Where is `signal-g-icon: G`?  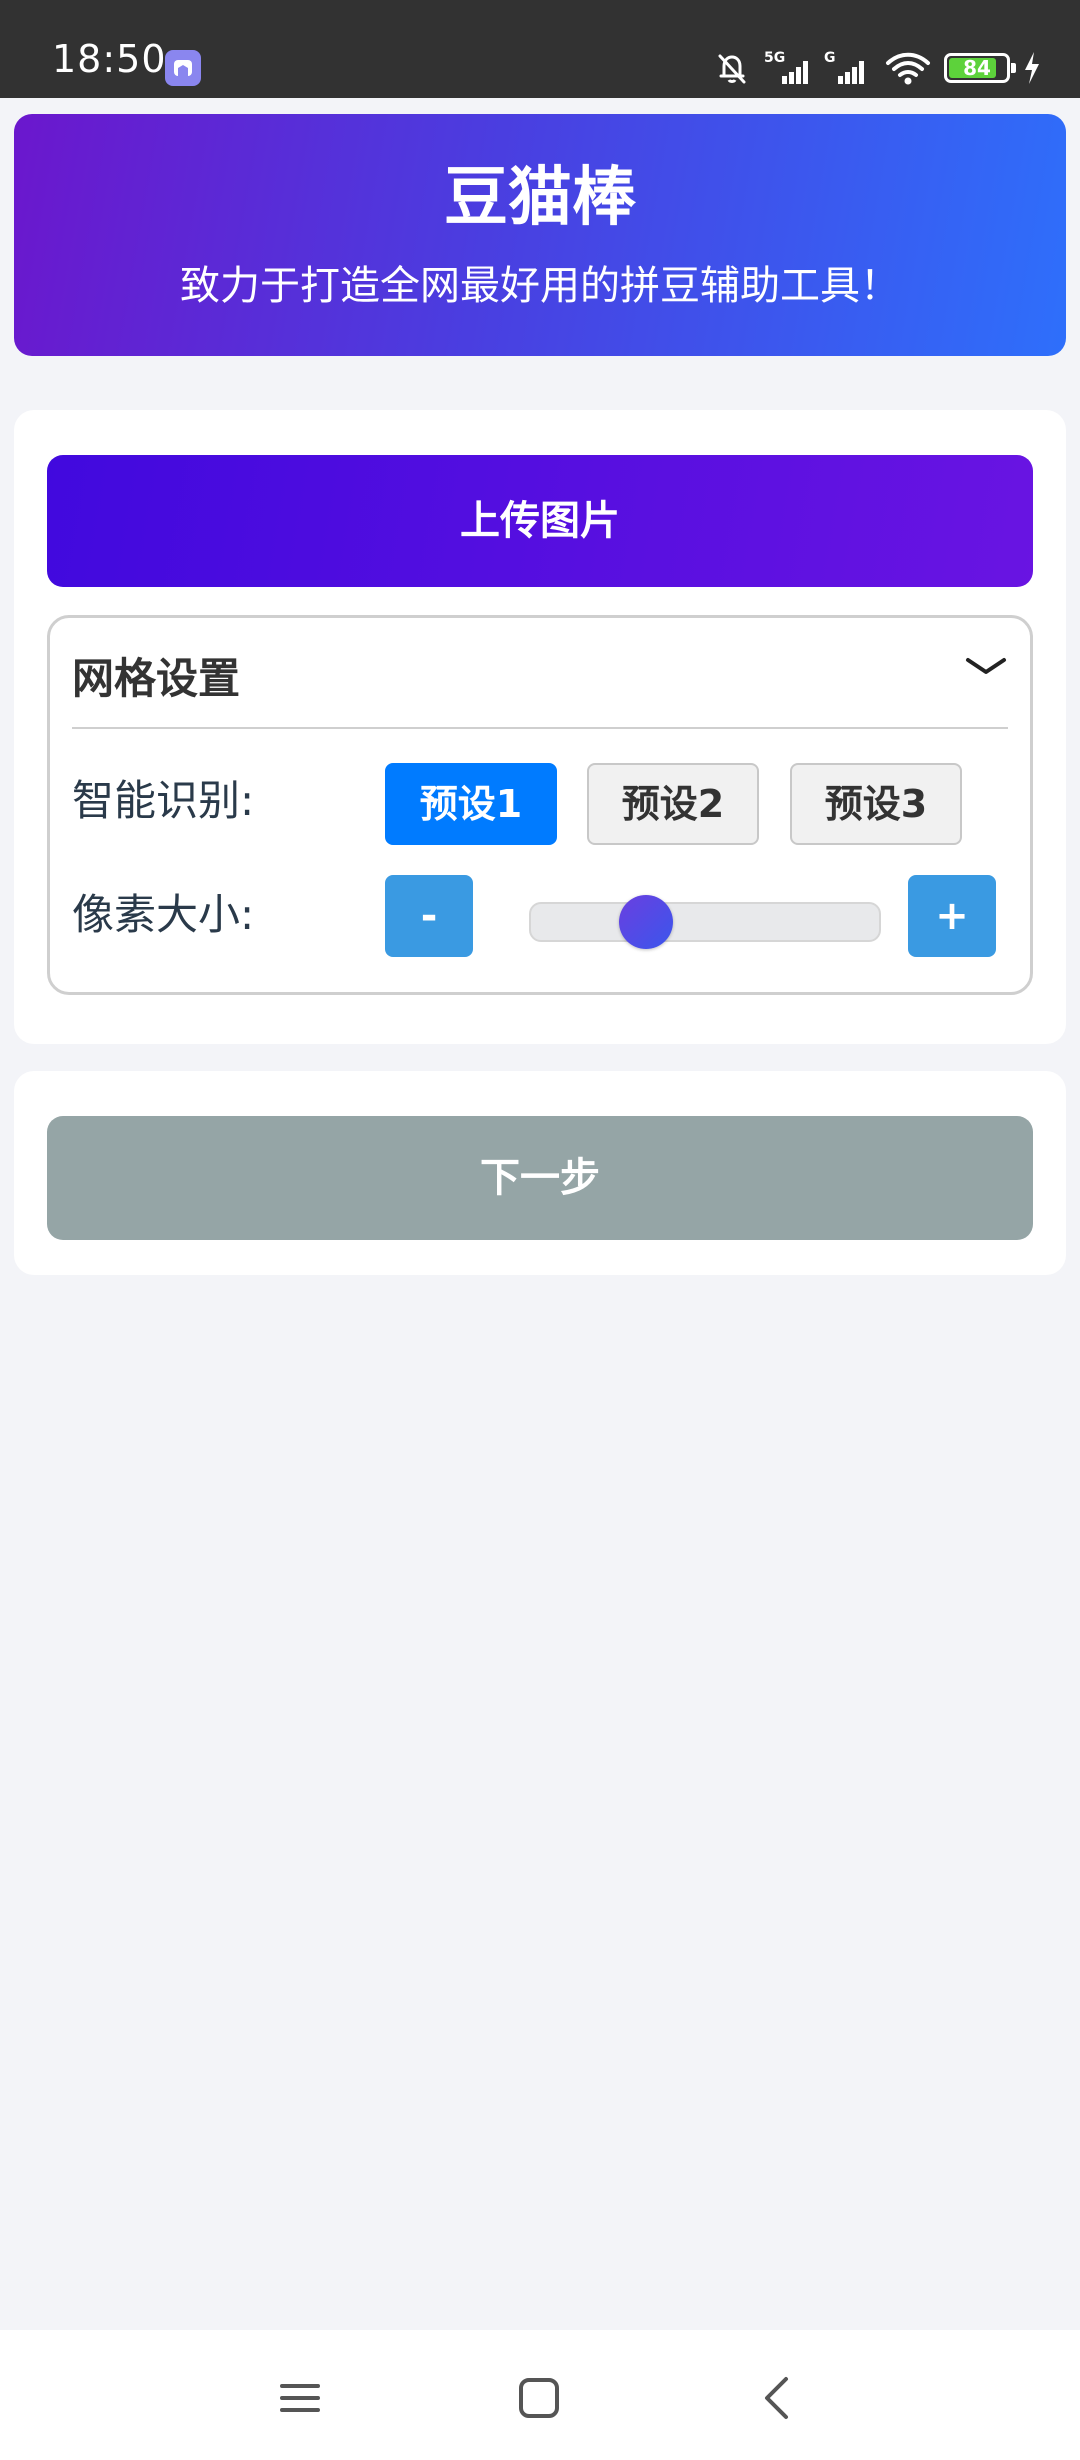 signal-g-icon: G is located at coordinates (844, 67).